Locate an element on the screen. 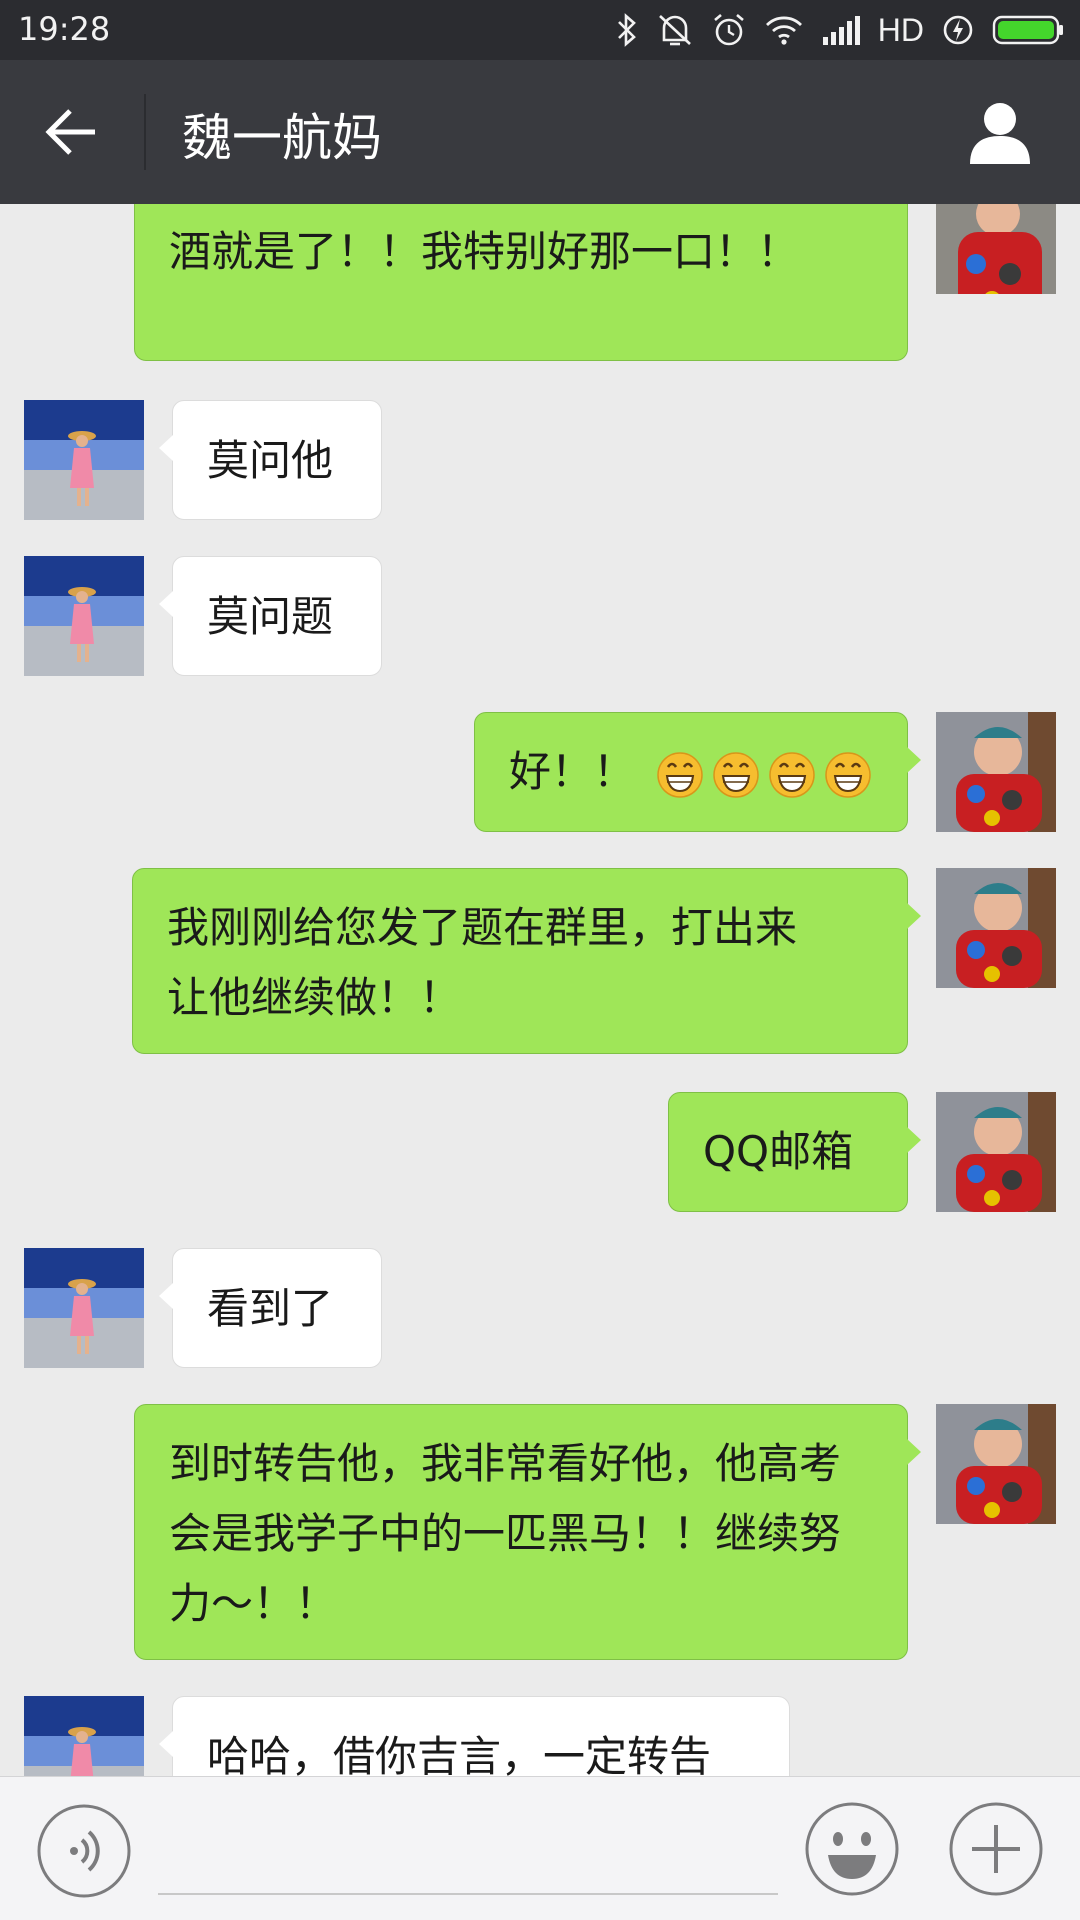  profile-button is located at coordinates (1000, 132).